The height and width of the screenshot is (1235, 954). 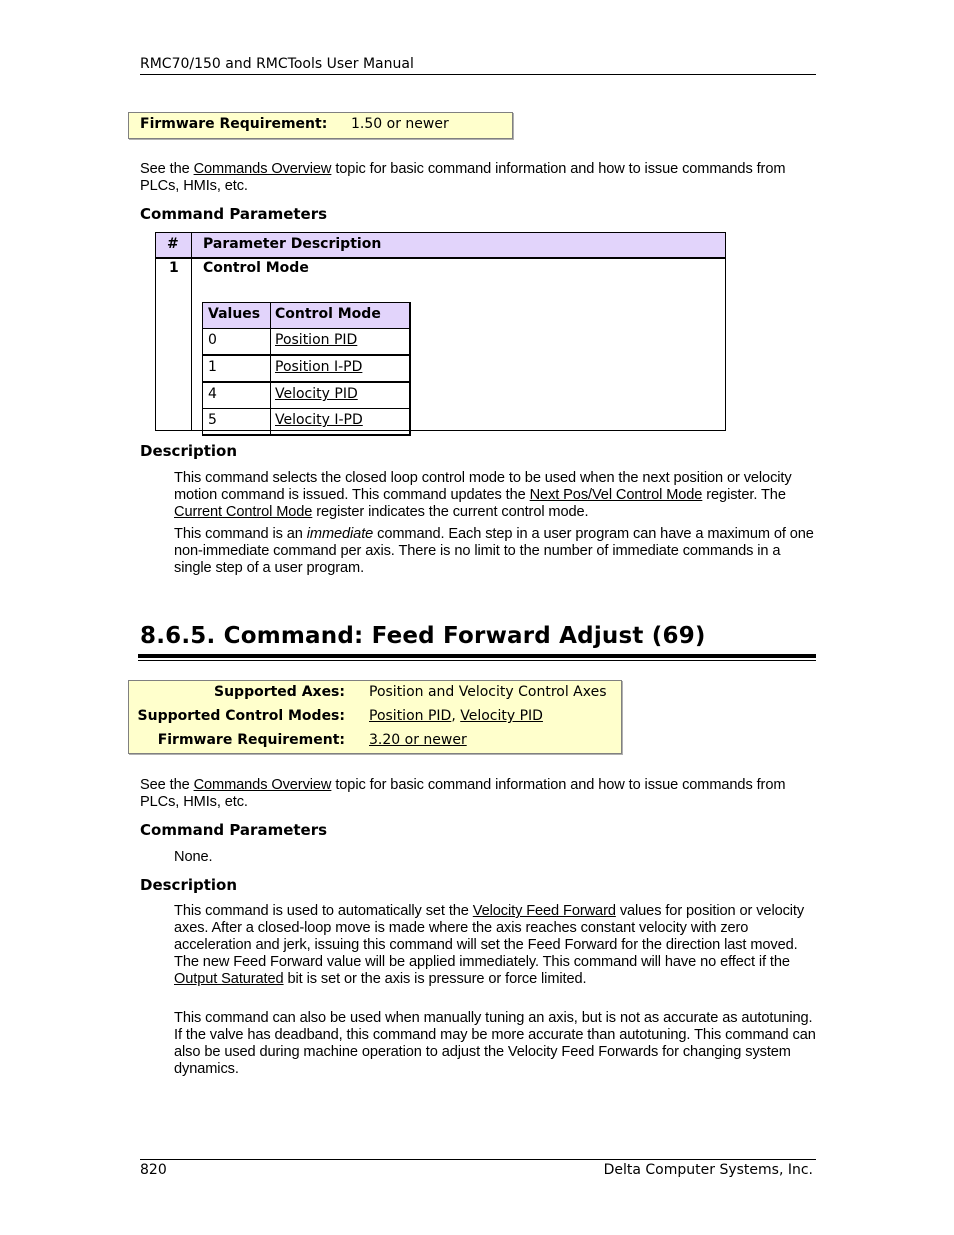 I want to click on table-row: 1 Position I-PD, so click(x=306, y=367).